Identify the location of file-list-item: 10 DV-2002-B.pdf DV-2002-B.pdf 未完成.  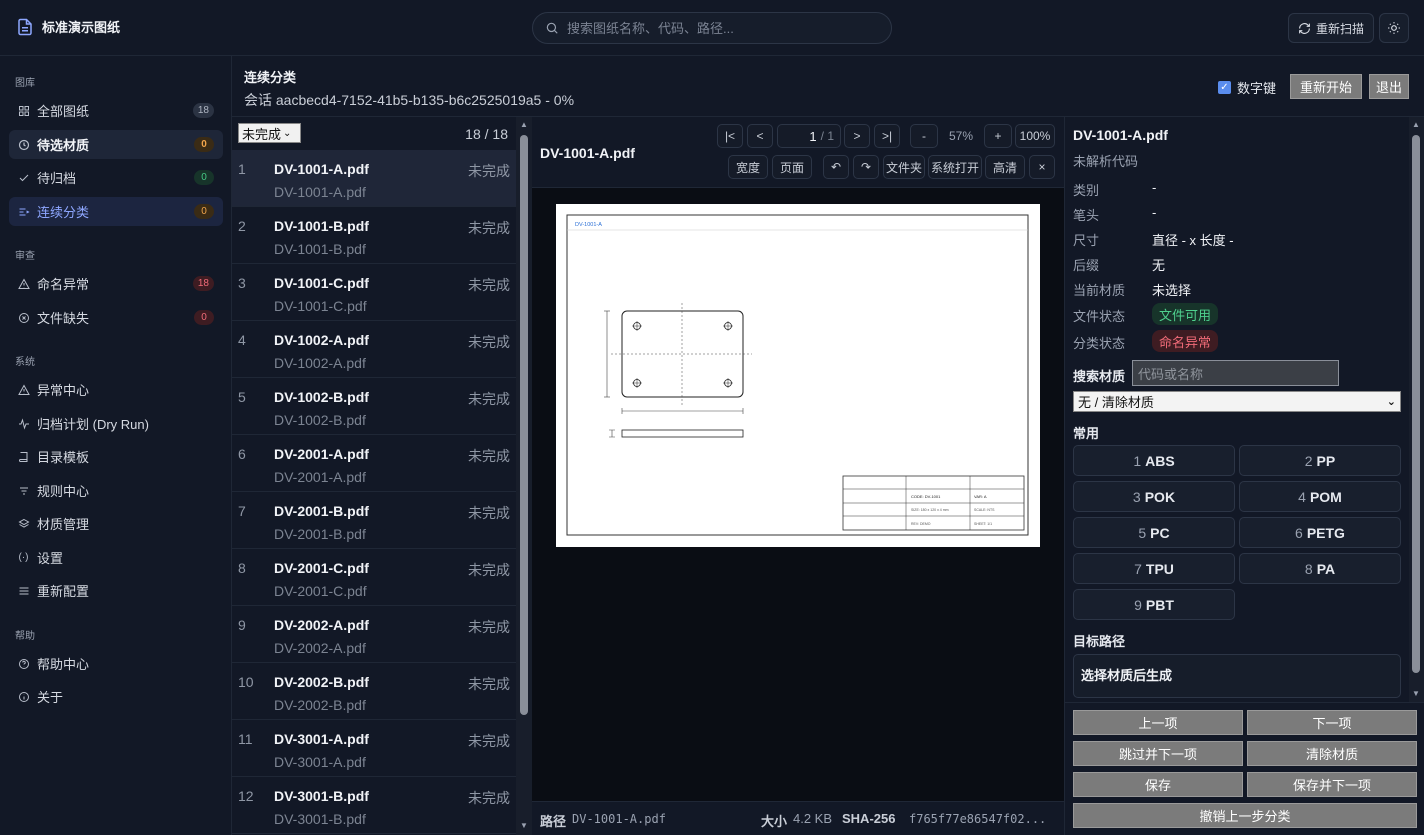
(374, 691).